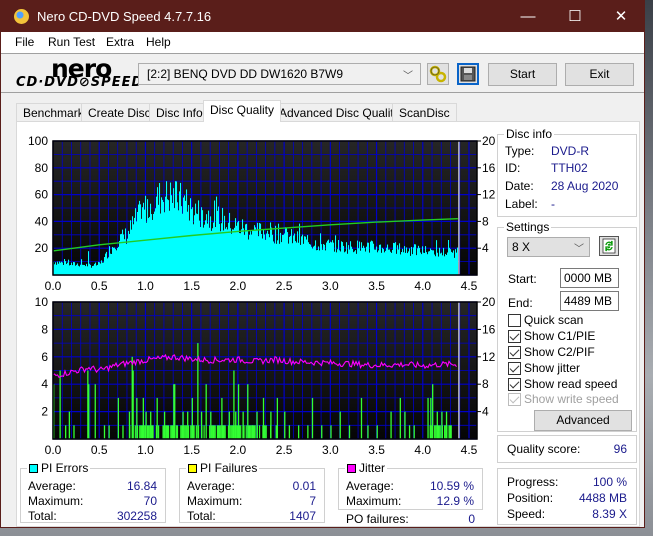 Image resolution: width=653 pixels, height=536 pixels. Describe the element at coordinates (24, 42) in the screenshot. I see `menu-file: File` at that location.